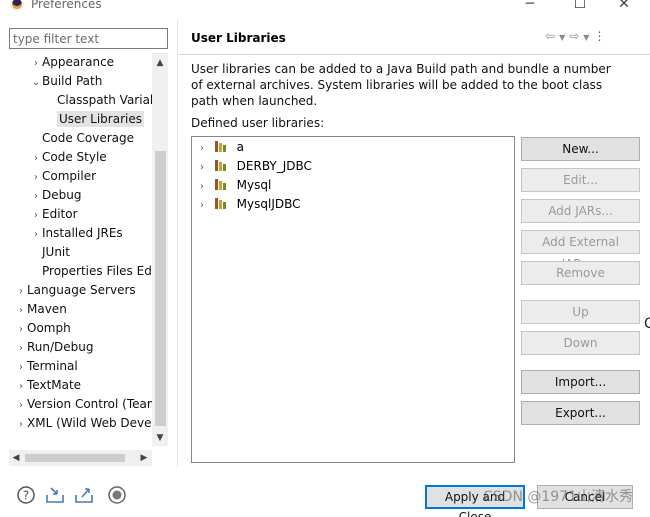  I want to click on tree-item-maven: › Maven, so click(41, 309).